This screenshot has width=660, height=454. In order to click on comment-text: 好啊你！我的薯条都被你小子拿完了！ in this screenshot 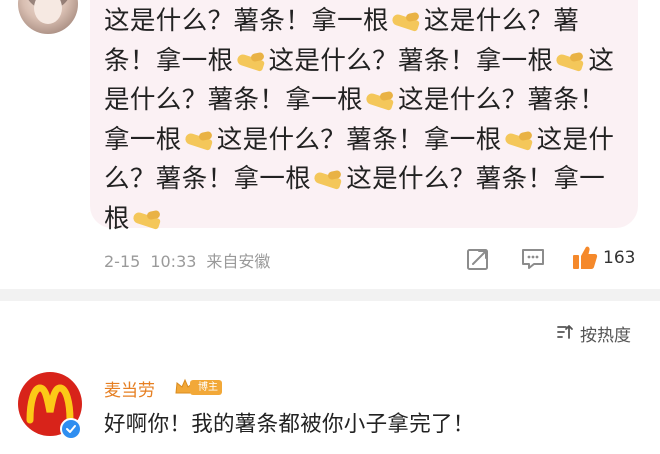, I will do `click(289, 424)`.